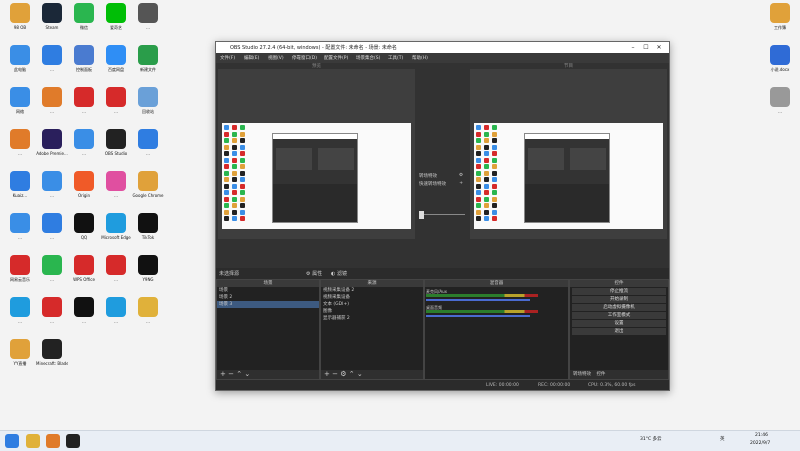  Describe the element at coordinates (52, 16) in the screenshot. I see `desktop-icon: Steam` at that location.